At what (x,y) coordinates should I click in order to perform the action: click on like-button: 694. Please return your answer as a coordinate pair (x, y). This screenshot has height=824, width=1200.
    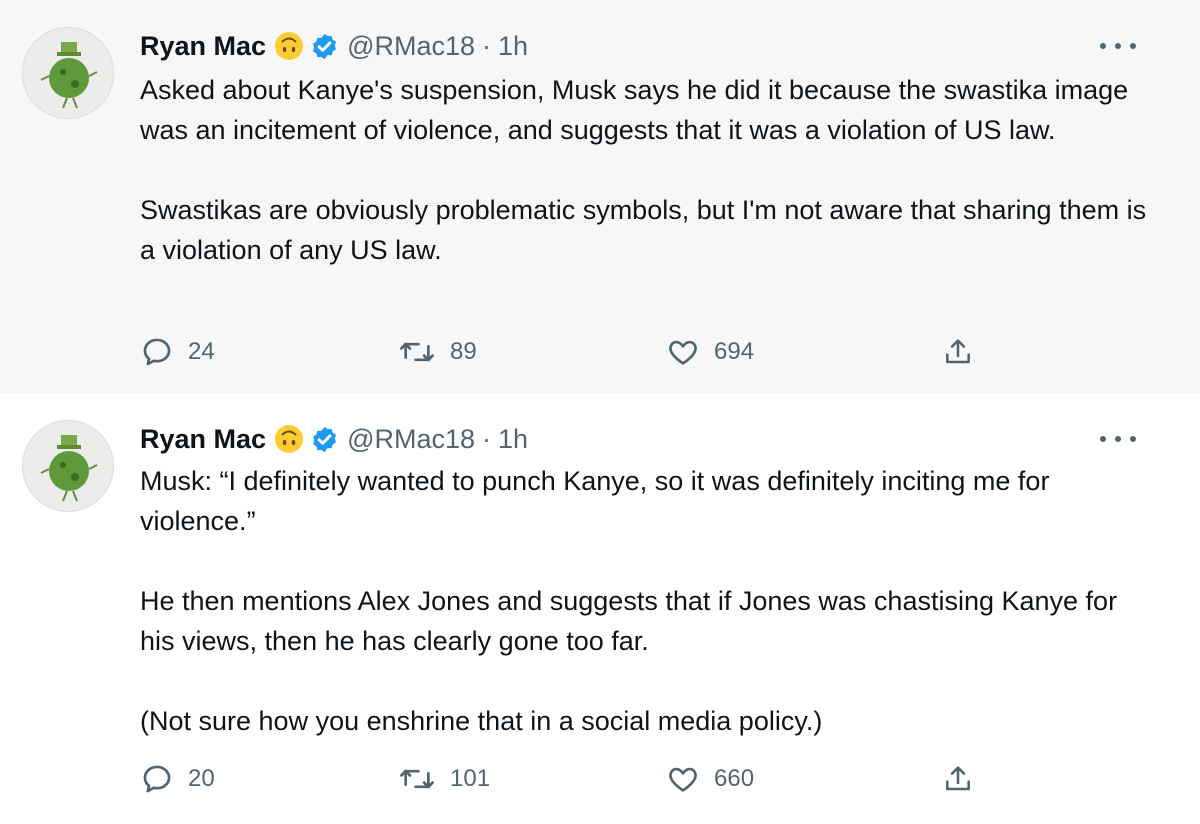
    Looking at the image, I should click on (710, 352).